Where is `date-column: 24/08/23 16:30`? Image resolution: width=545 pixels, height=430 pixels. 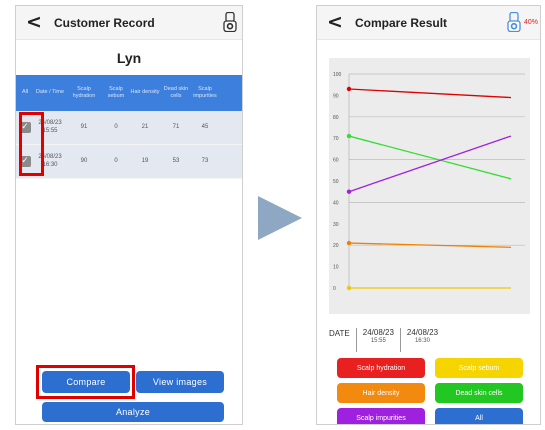
date-column: 24/08/23 16:30 is located at coordinates (421, 340).